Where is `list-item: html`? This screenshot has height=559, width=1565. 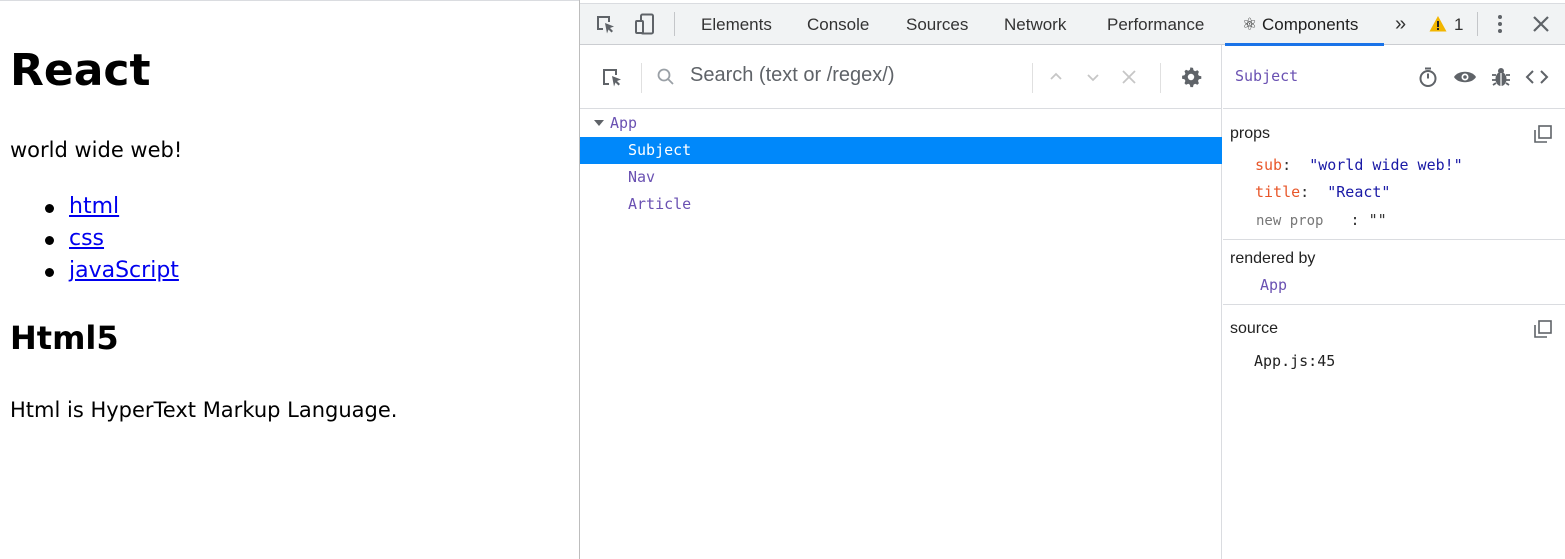 list-item: html is located at coordinates (112, 207).